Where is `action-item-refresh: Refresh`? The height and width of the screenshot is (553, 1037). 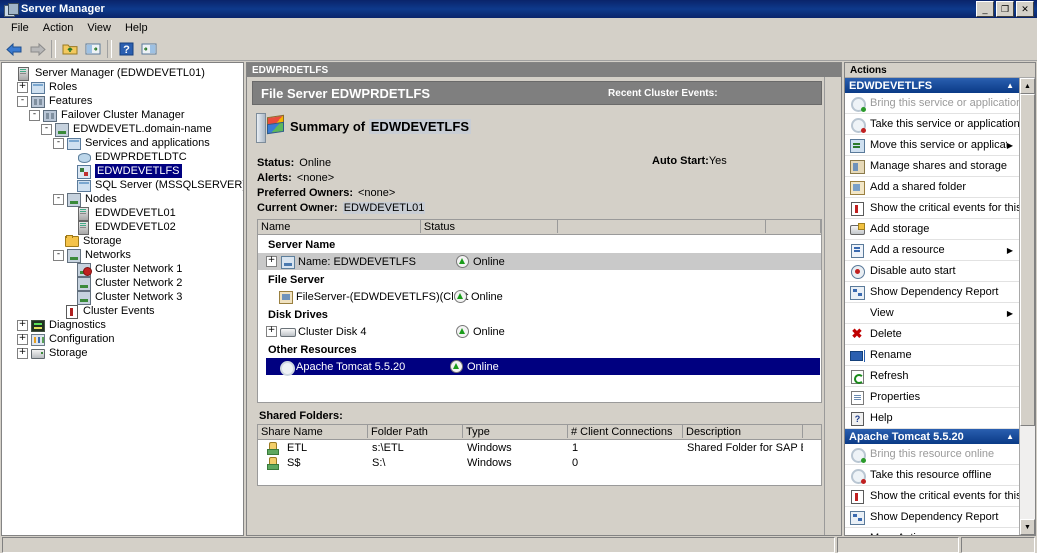
action-item-refresh: Refresh is located at coordinates (932, 376).